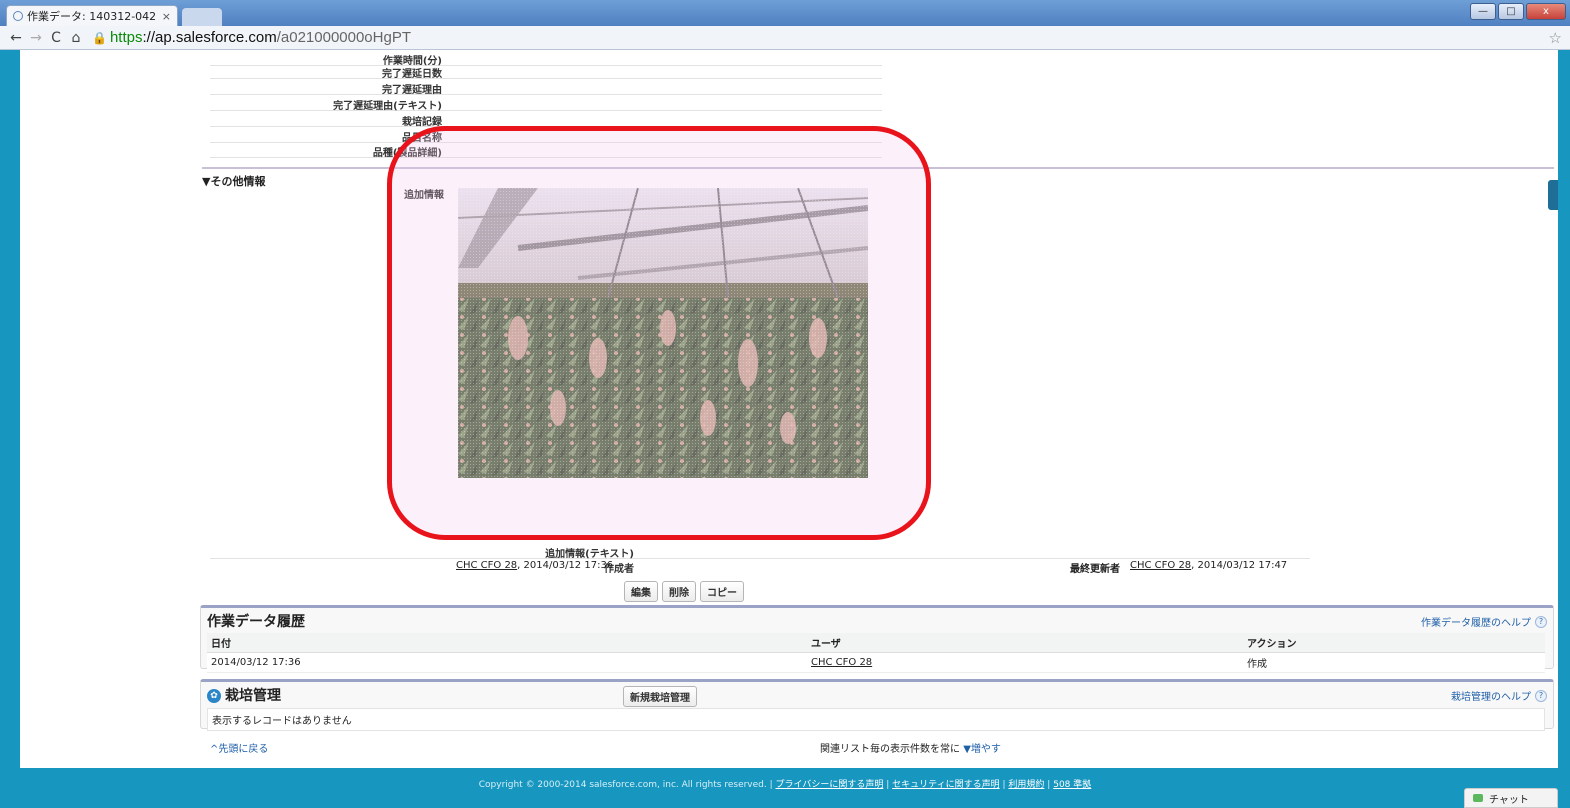 This screenshot has width=1570, height=808. What do you see at coordinates (876, 719) in the screenshot?
I see `no-records-message: 表示するレコードはありません` at bounding box center [876, 719].